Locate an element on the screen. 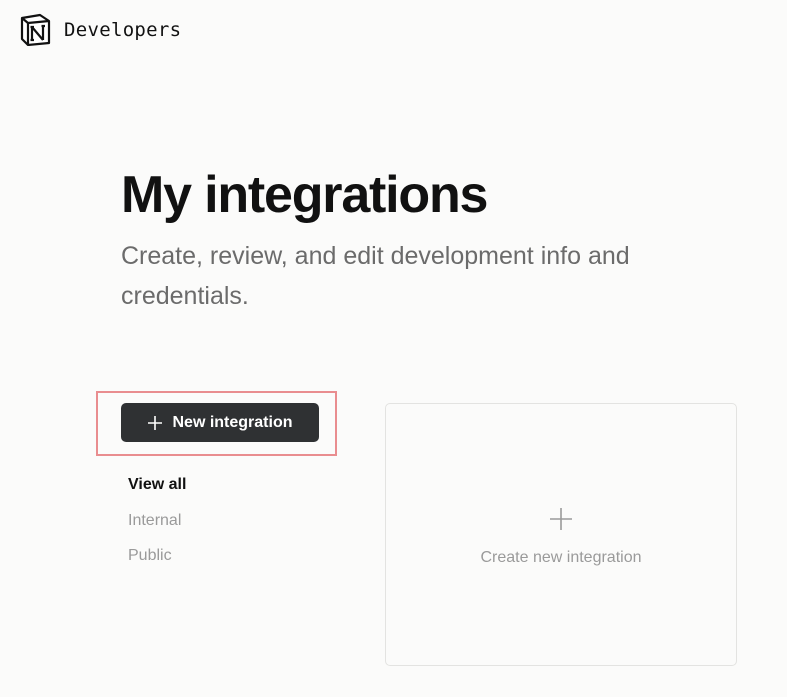 The width and height of the screenshot is (787, 697). page-title: My integrations is located at coordinates (304, 195).